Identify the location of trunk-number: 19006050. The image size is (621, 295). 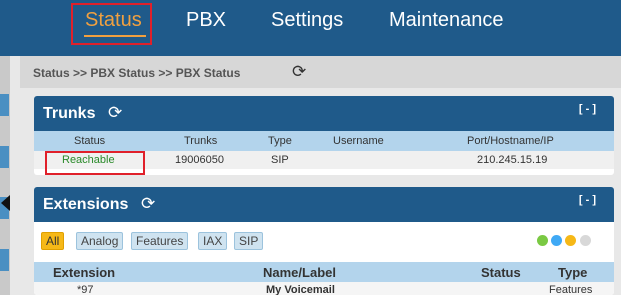
(199, 160).